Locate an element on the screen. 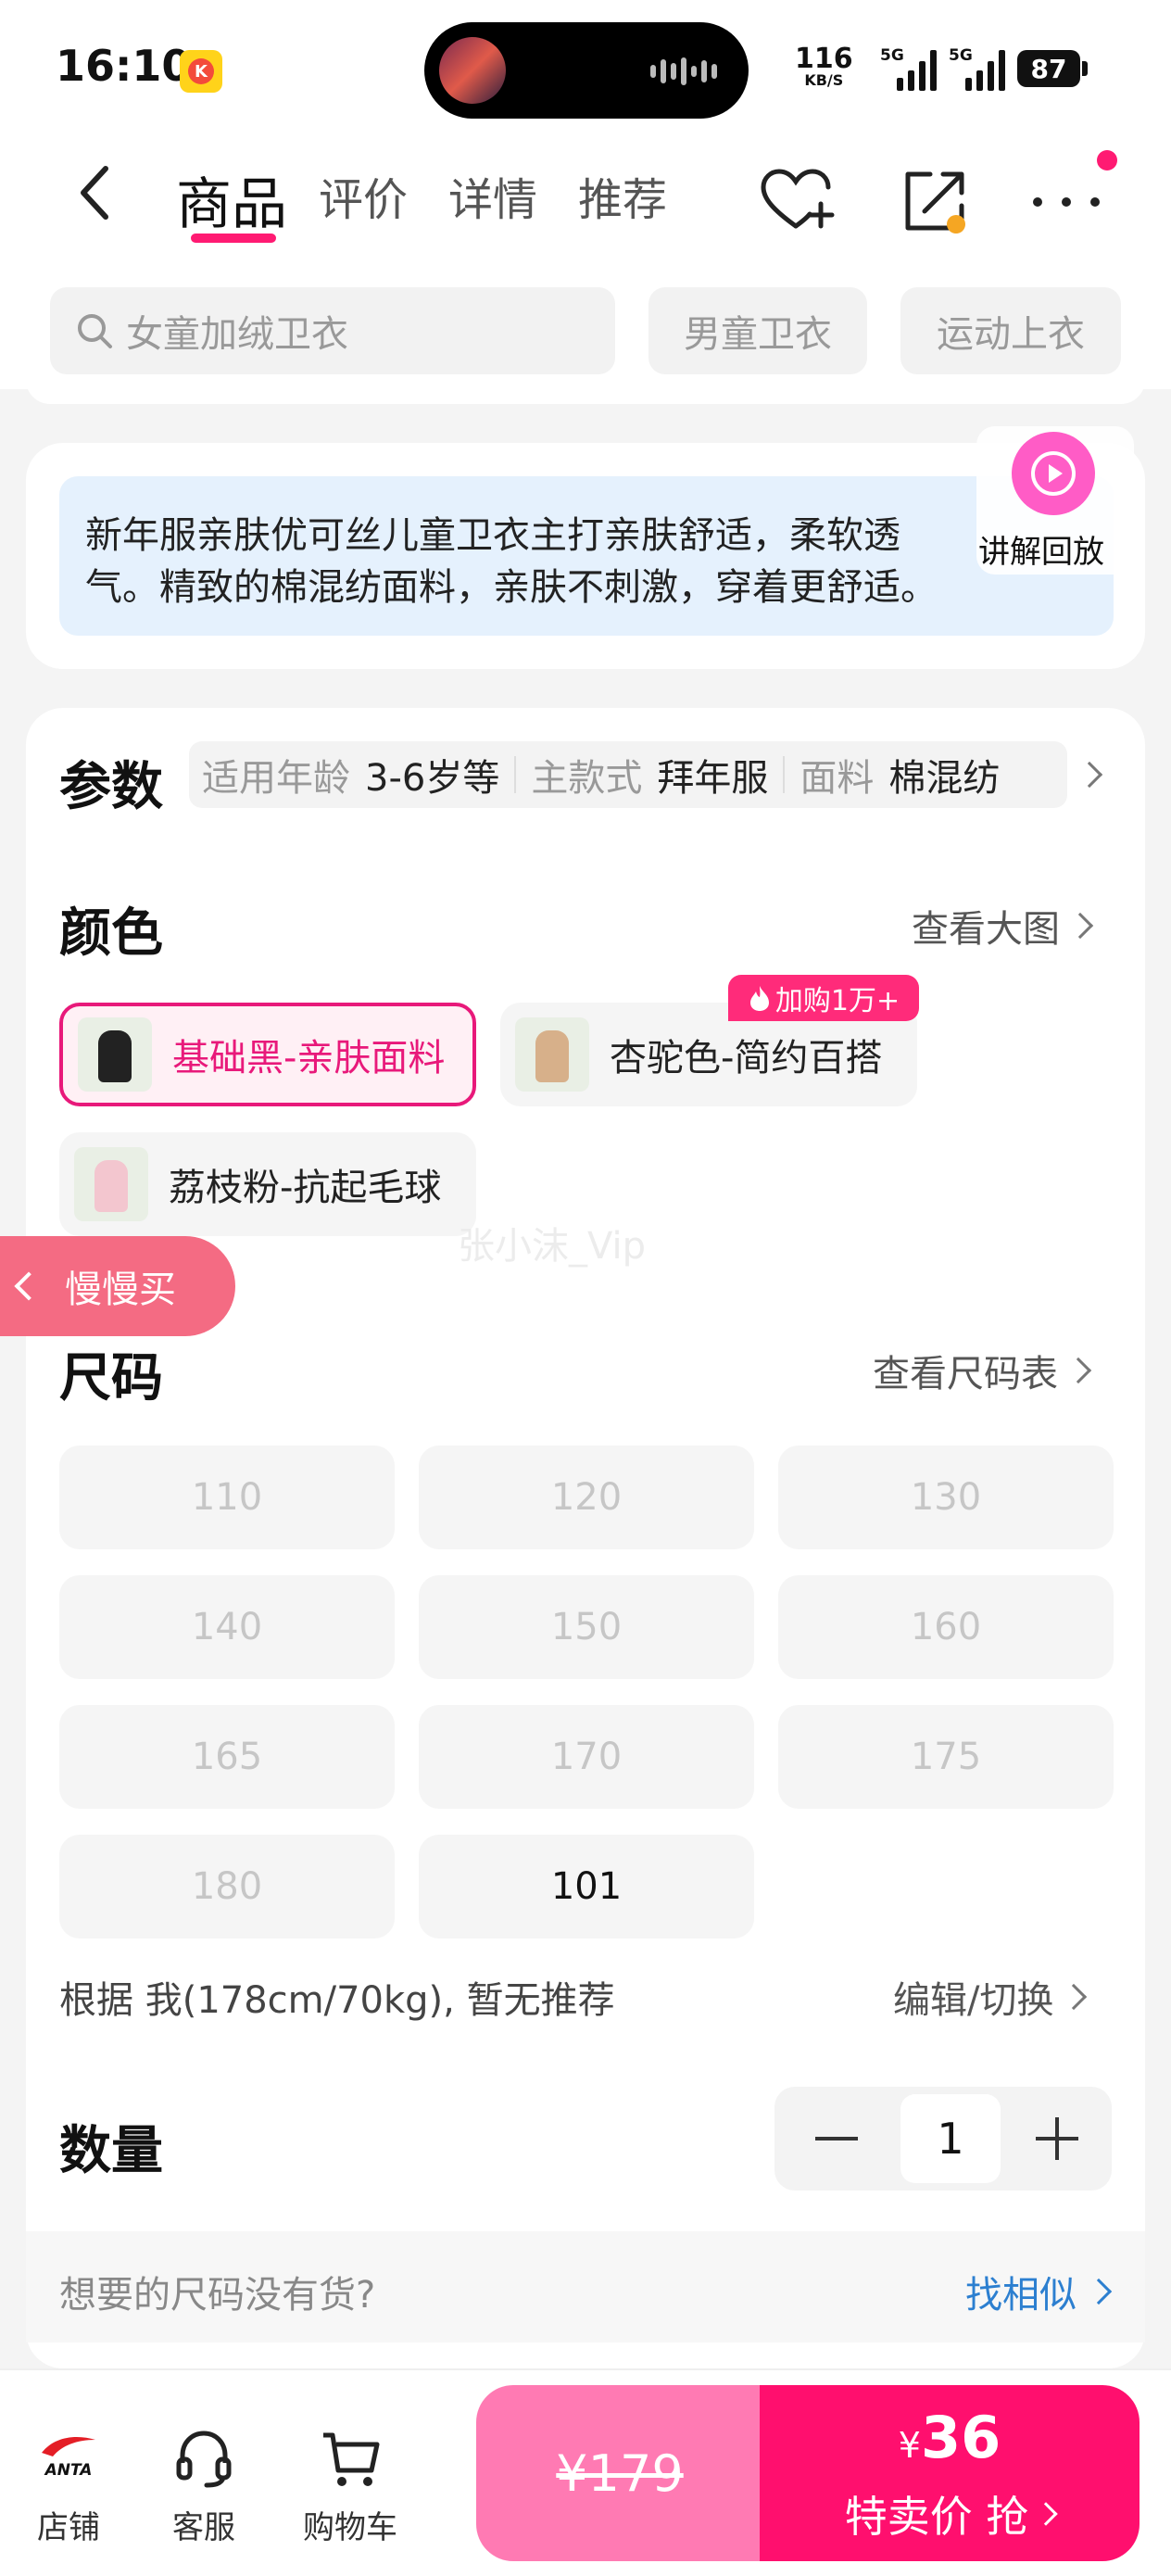  store-label: 店铺 is located at coordinates (69, 2527).